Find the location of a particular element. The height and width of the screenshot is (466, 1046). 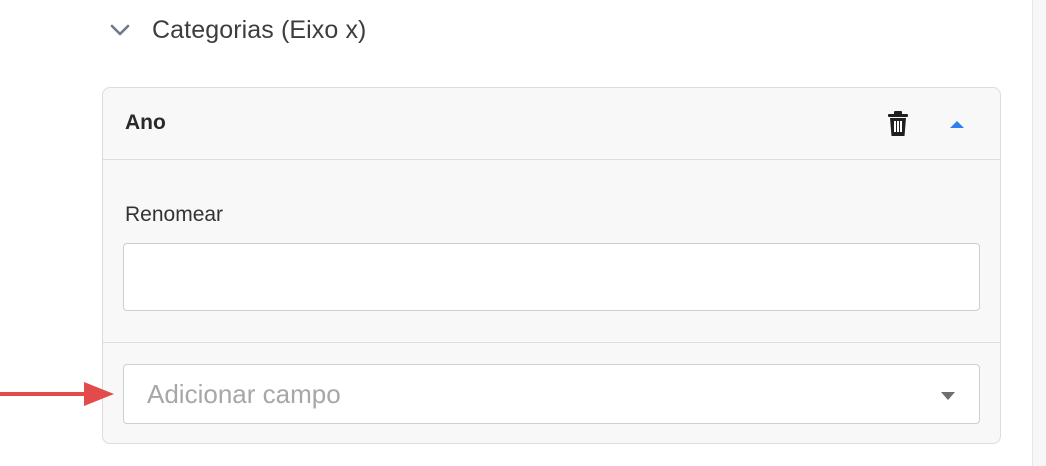

red-arrow-pointer-icon is located at coordinates (57, 394).